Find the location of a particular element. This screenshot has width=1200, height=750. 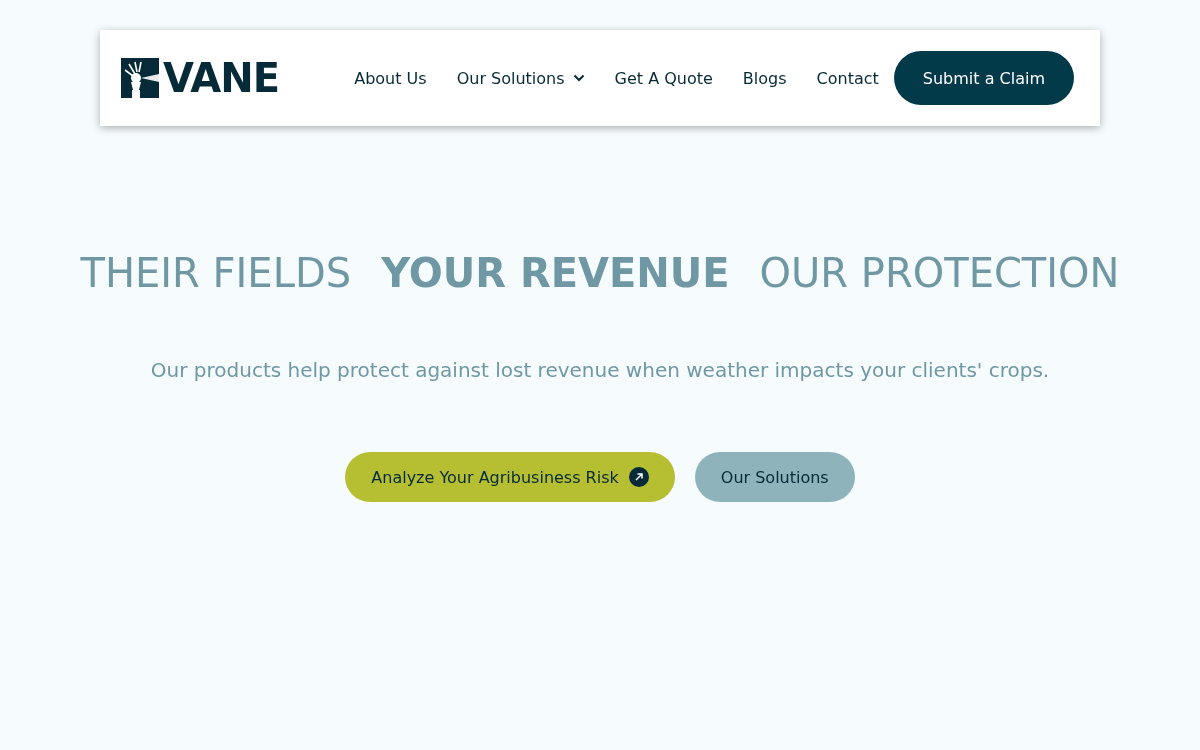

arrow-up-right-icon is located at coordinates (638, 477).